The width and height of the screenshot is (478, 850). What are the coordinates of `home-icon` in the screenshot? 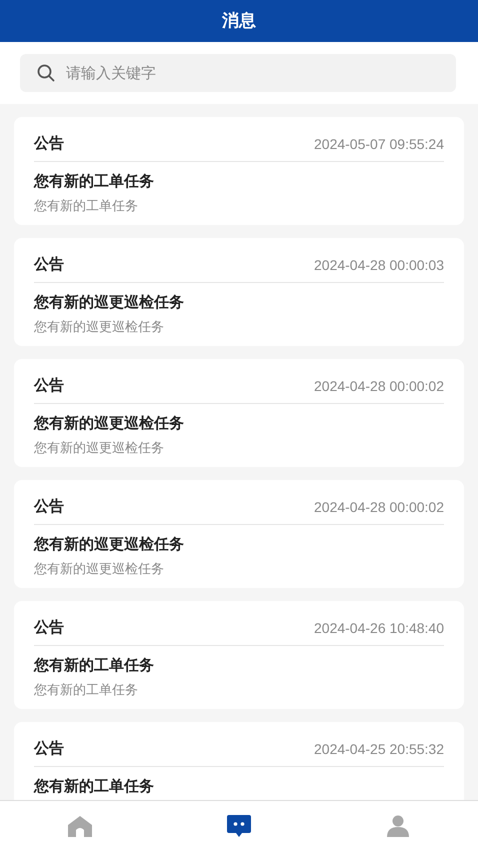 It's located at (79, 825).